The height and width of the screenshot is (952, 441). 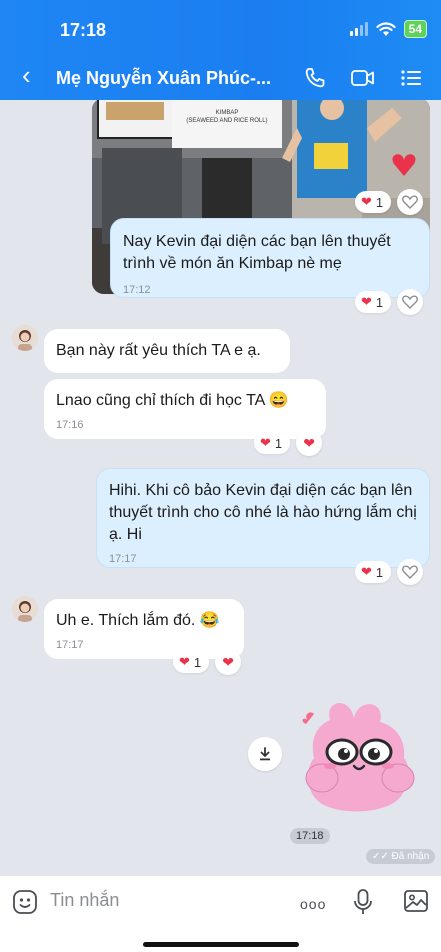 What do you see at coordinates (83, 30) in the screenshot?
I see `status-time: 17:18` at bounding box center [83, 30].